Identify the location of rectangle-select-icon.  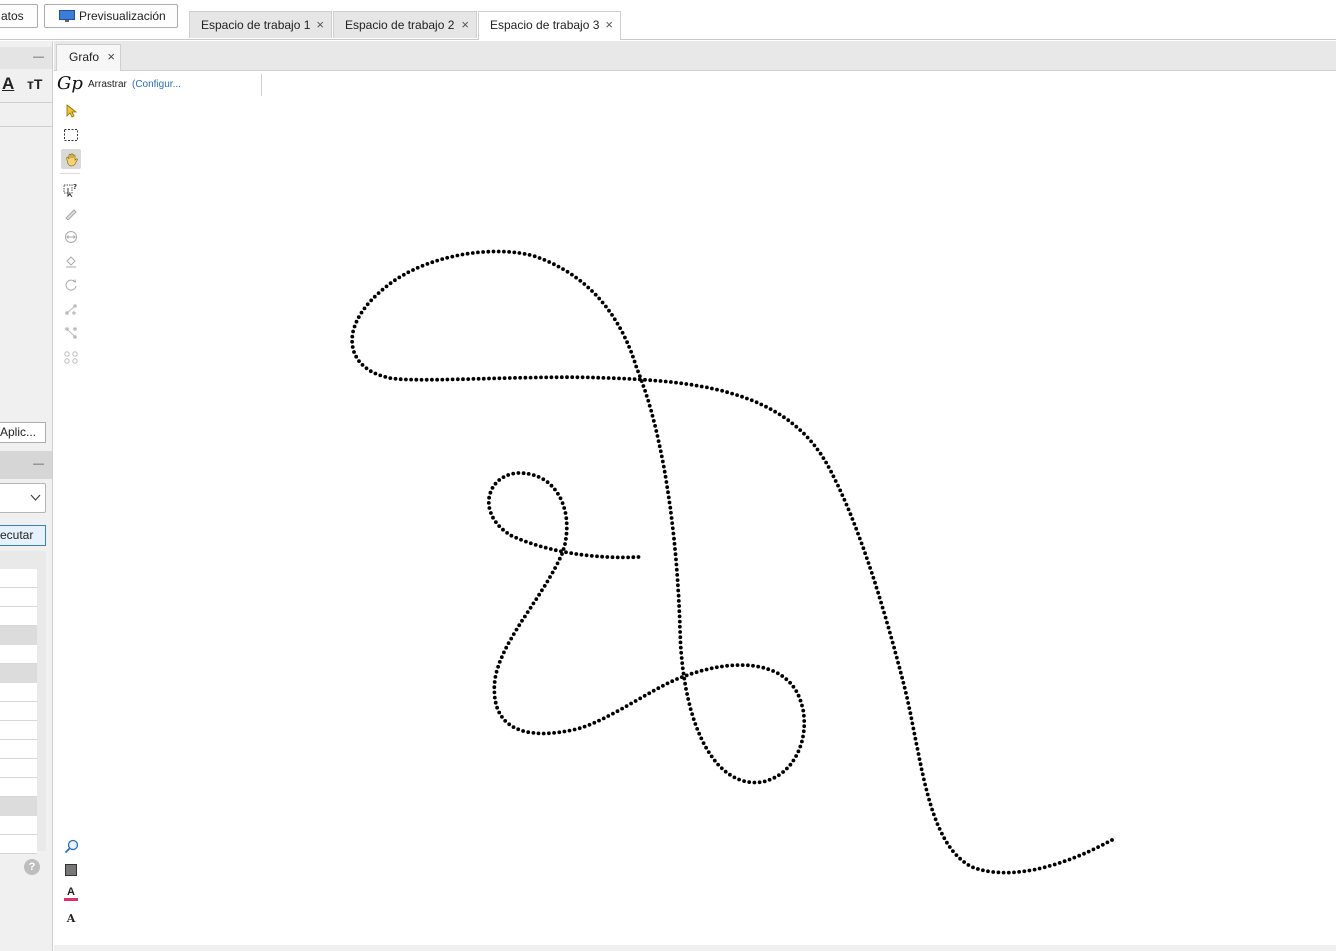
(71, 135).